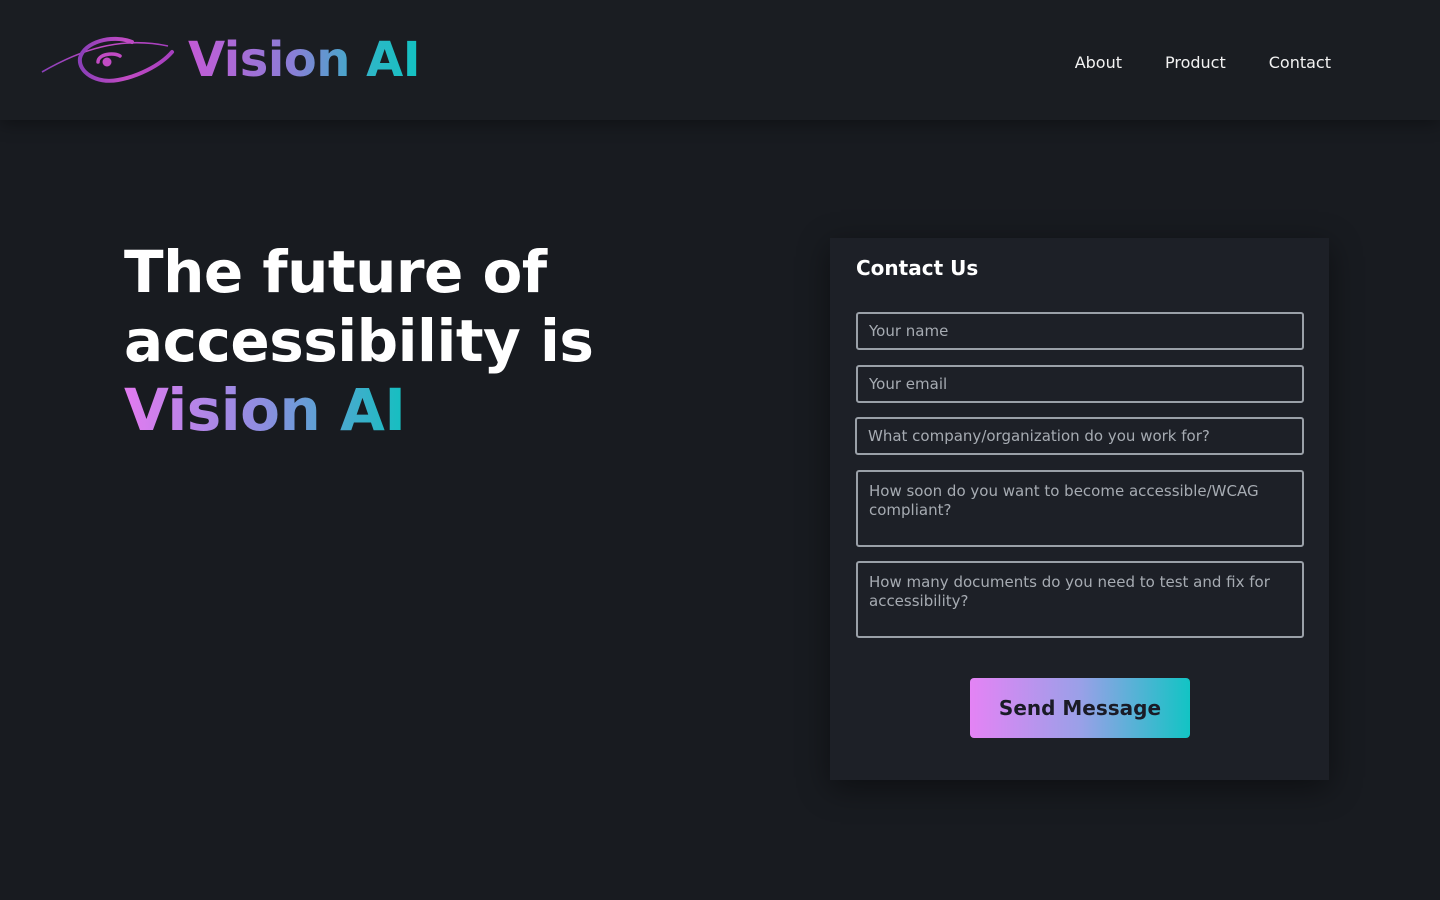 Image resolution: width=1440 pixels, height=900 pixels. What do you see at coordinates (1080, 708) in the screenshot?
I see `send-message-button: Send Message` at bounding box center [1080, 708].